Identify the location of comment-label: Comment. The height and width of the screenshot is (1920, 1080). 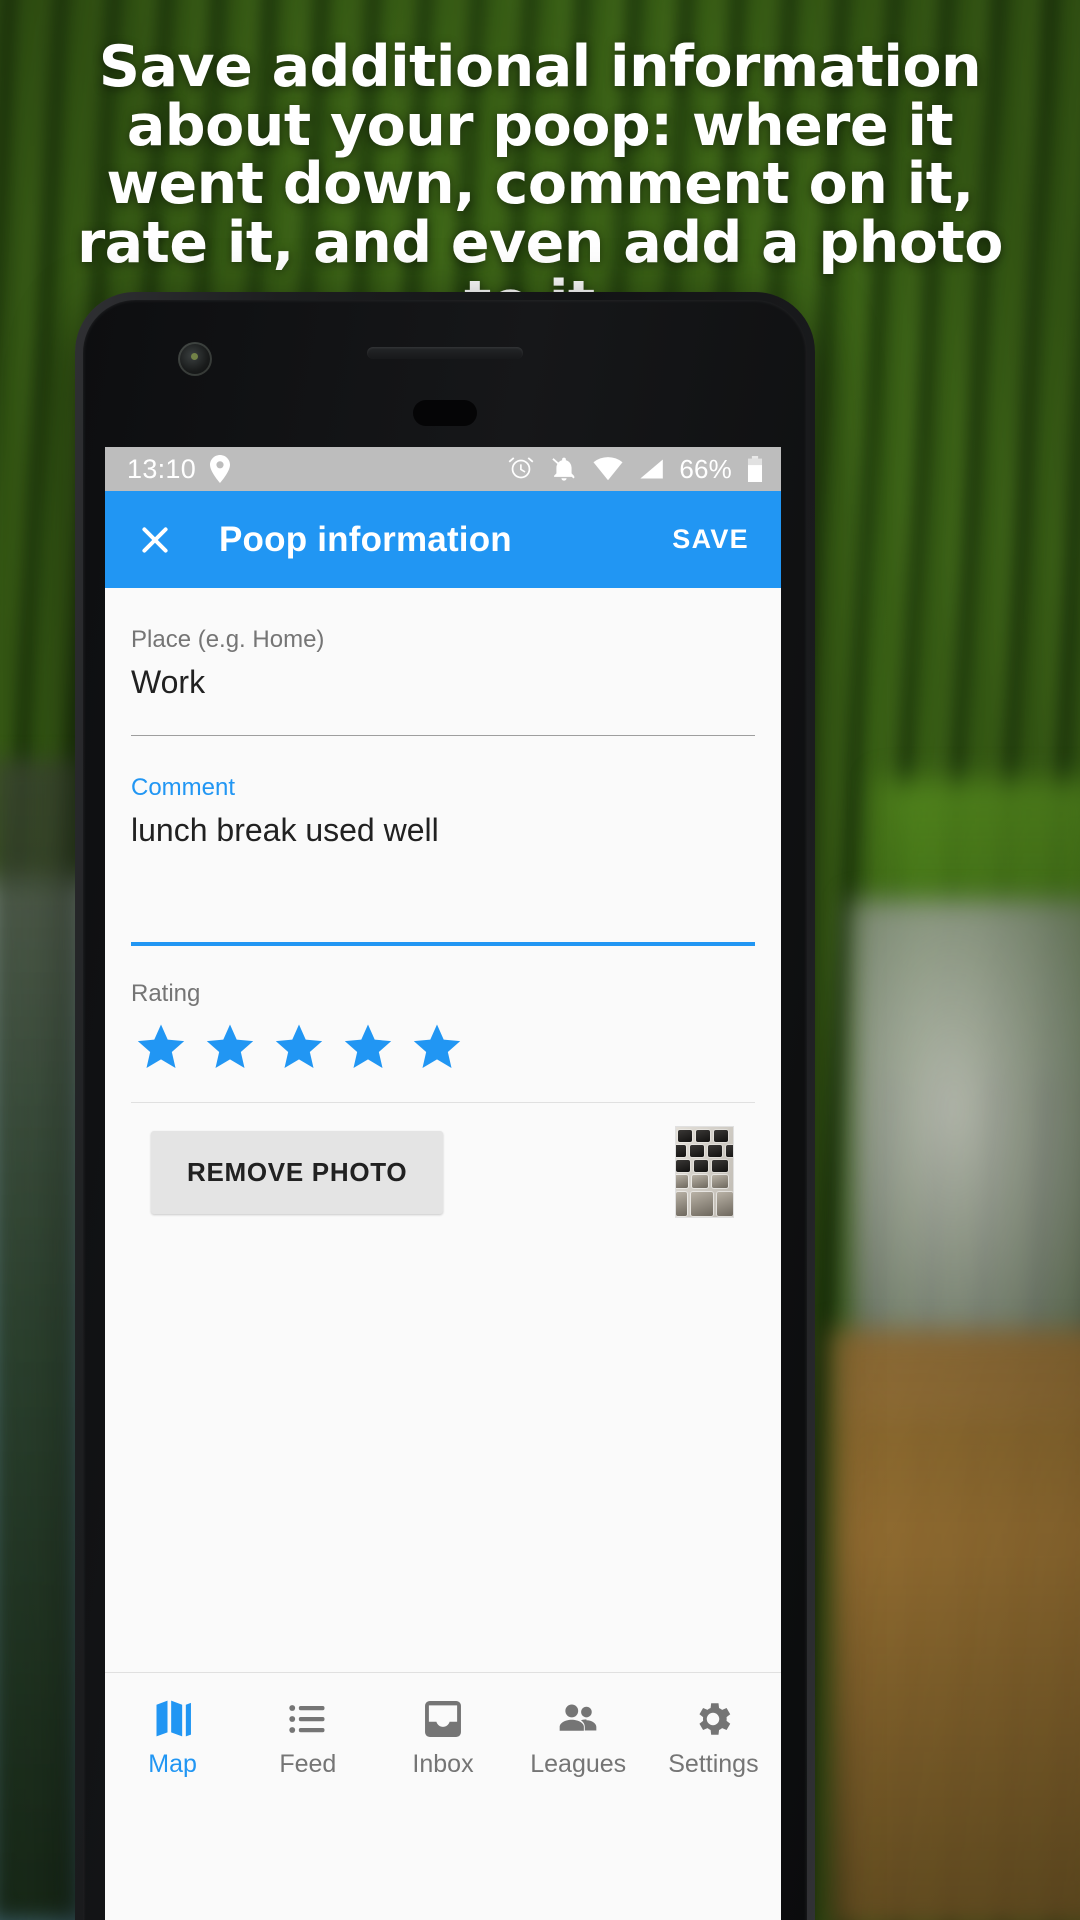
(183, 787).